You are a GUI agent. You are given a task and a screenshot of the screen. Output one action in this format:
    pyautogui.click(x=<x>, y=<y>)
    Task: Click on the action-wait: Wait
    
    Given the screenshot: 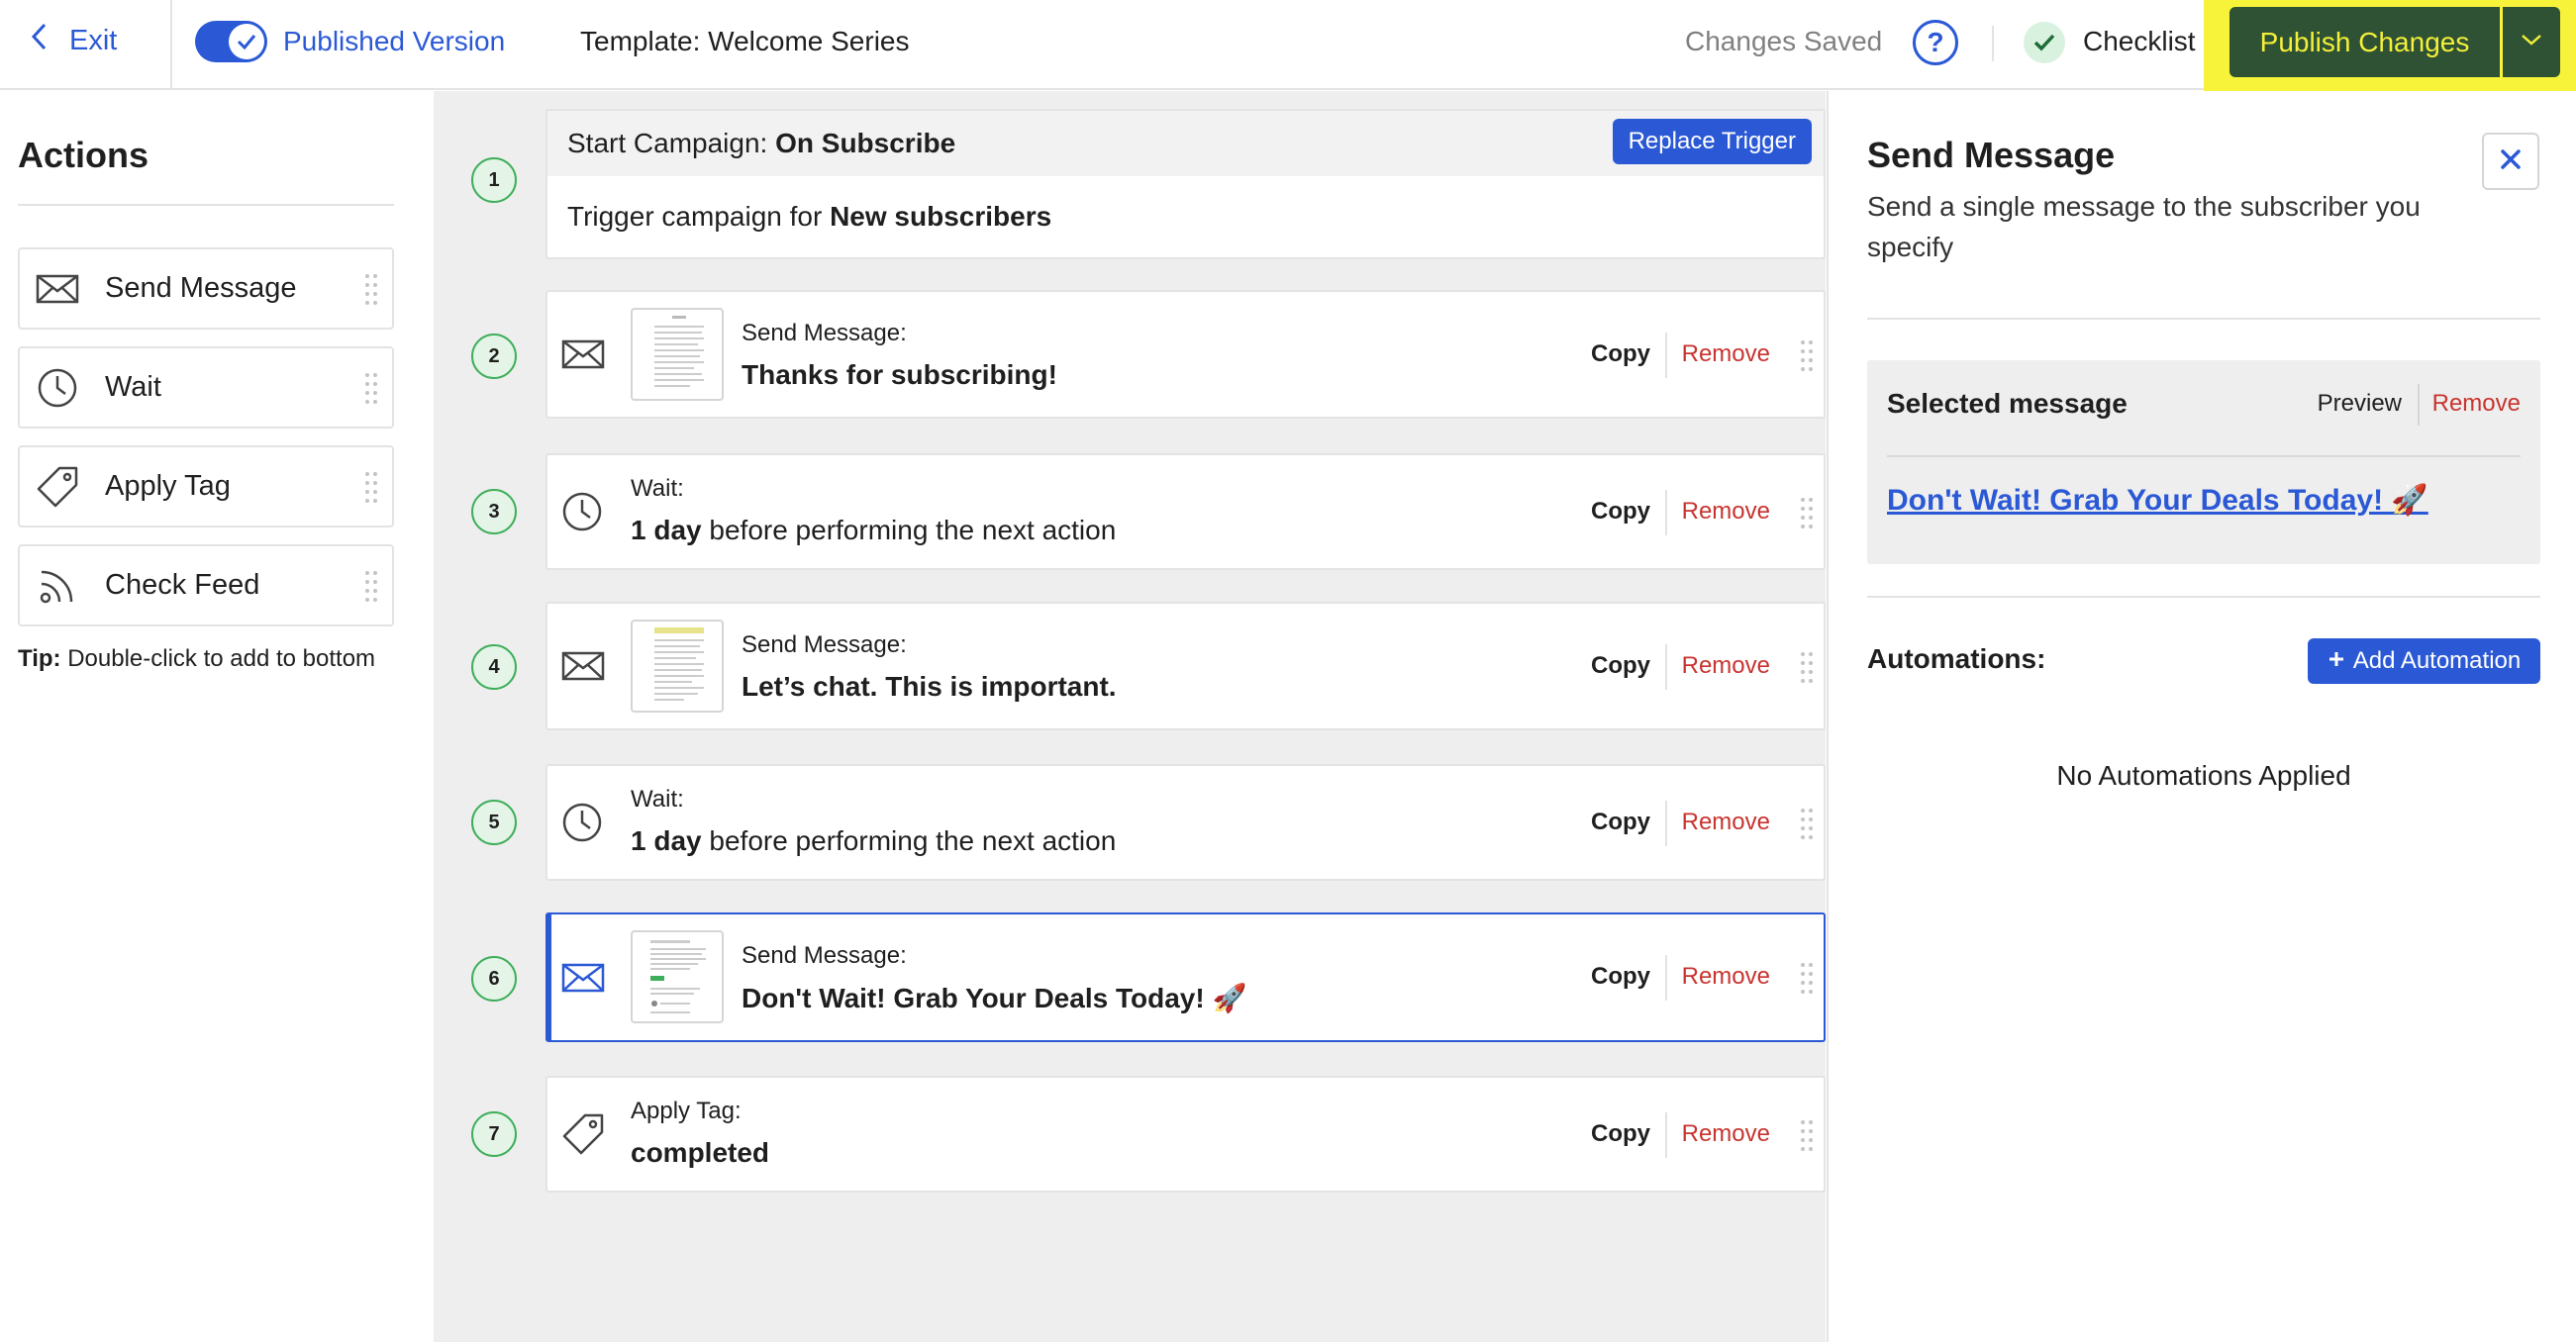 What is the action you would take?
    pyautogui.click(x=206, y=387)
    